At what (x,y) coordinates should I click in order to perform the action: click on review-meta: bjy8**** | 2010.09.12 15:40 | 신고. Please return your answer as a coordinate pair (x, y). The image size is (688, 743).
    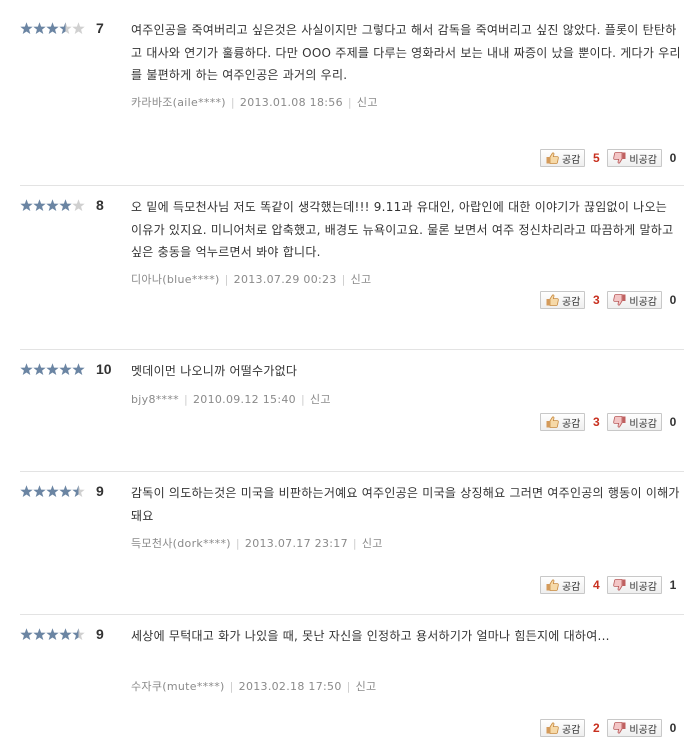
    Looking at the image, I should click on (231, 399).